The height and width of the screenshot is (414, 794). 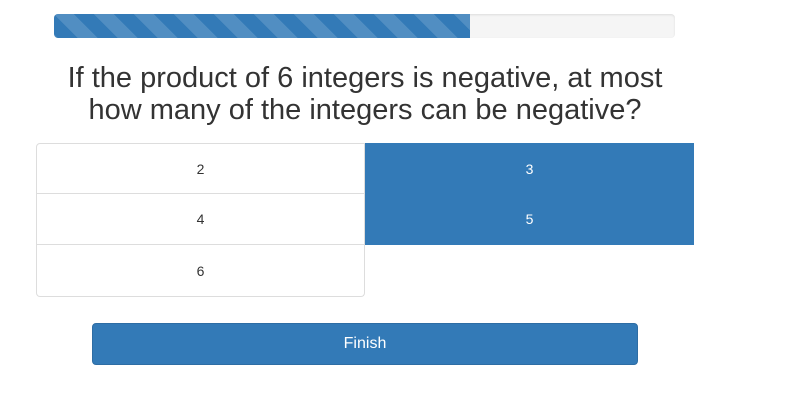 I want to click on answer-option-label: 4, so click(x=200, y=219).